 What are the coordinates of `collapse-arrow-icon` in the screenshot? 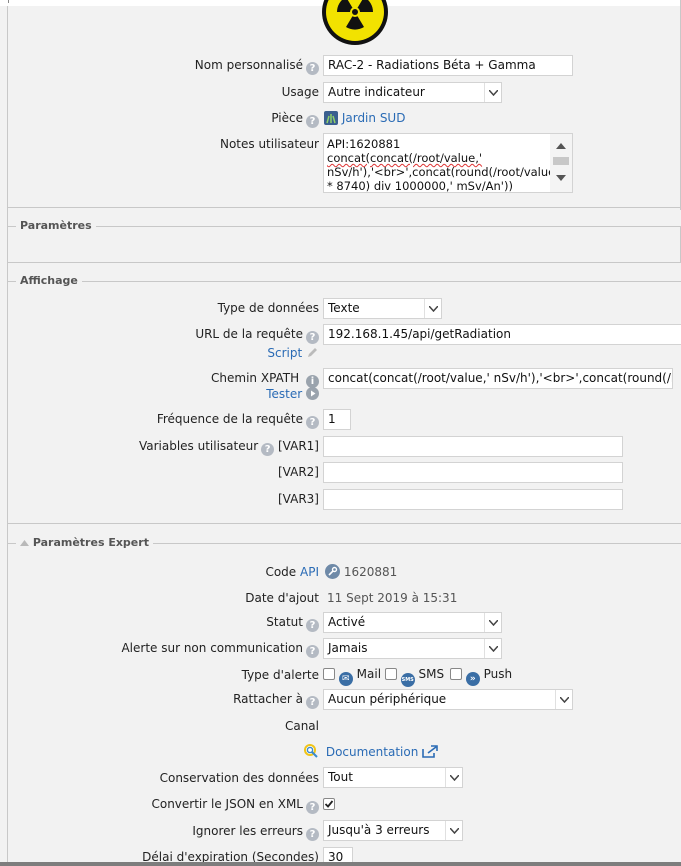 It's located at (24, 543).